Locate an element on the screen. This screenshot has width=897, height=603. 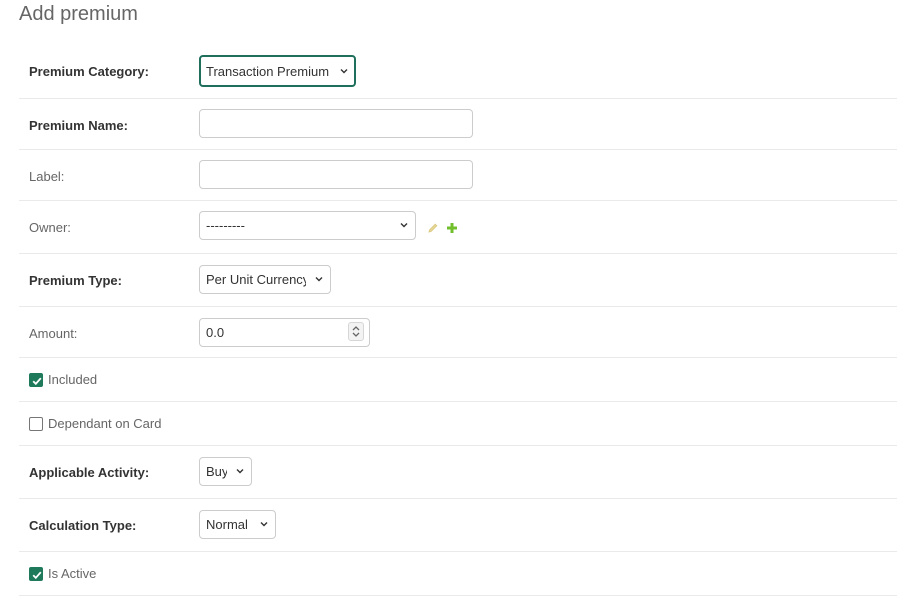
dependant-on-card-checkbox is located at coordinates (36, 424).